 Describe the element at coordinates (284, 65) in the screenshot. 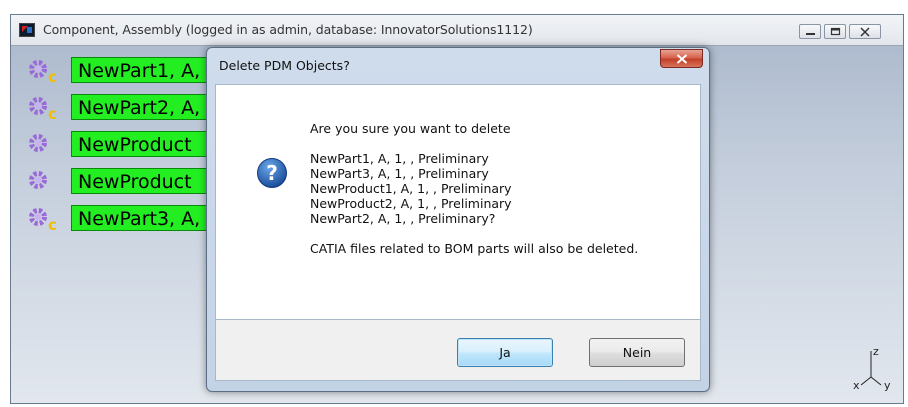

I see `dialog-title: Delete PDM Objects?` at that location.